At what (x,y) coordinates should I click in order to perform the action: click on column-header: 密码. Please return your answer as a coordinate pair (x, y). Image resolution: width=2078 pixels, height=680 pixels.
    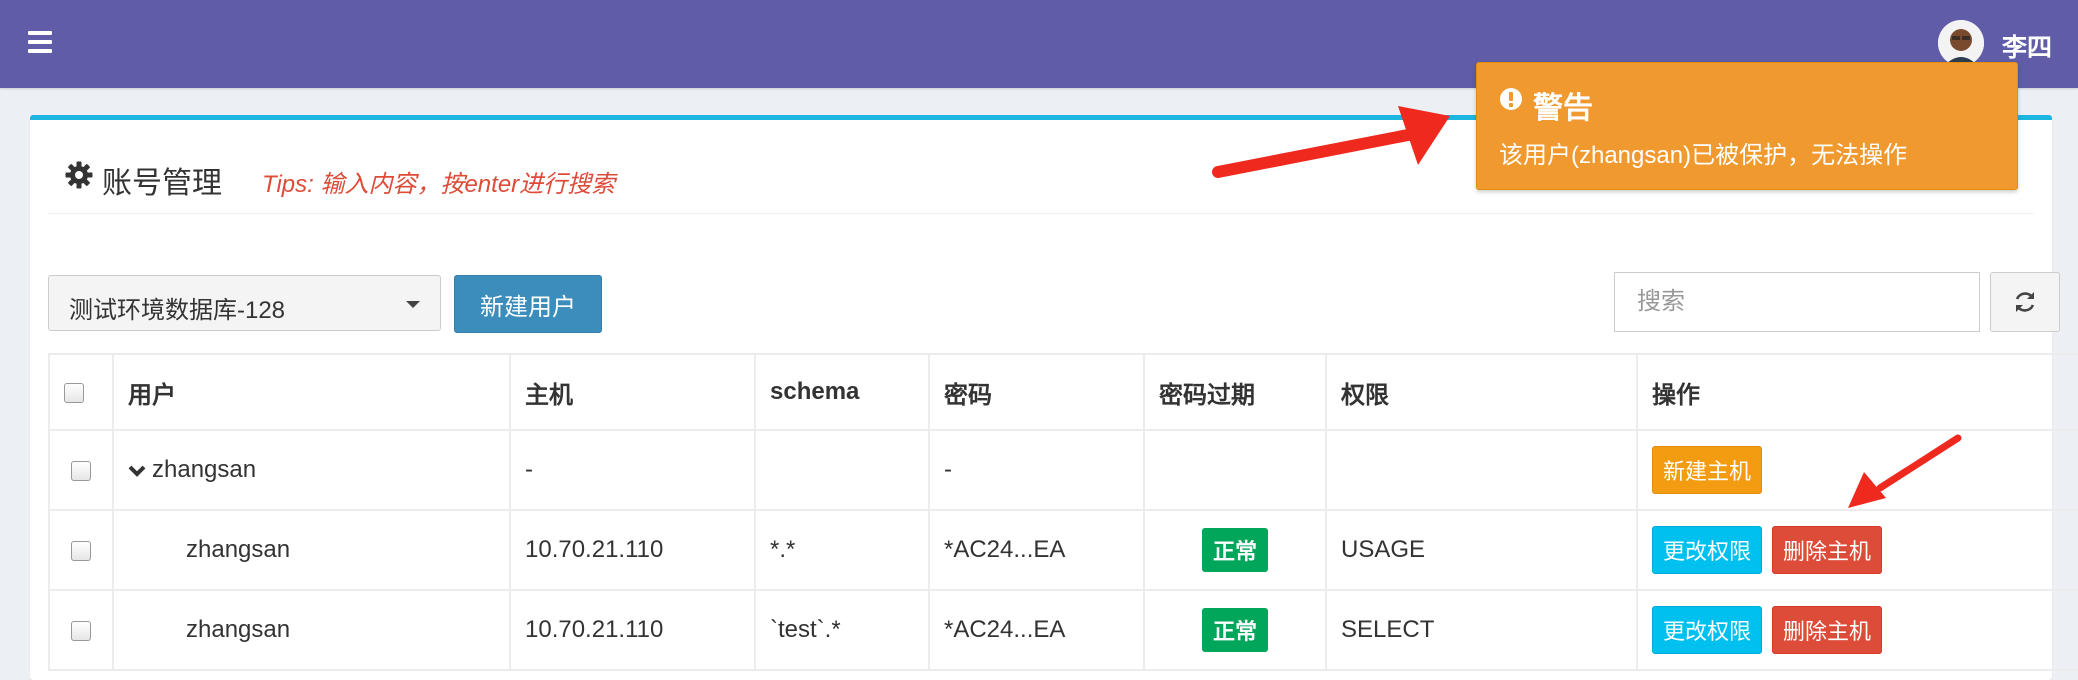
    Looking at the image, I should click on (1036, 392).